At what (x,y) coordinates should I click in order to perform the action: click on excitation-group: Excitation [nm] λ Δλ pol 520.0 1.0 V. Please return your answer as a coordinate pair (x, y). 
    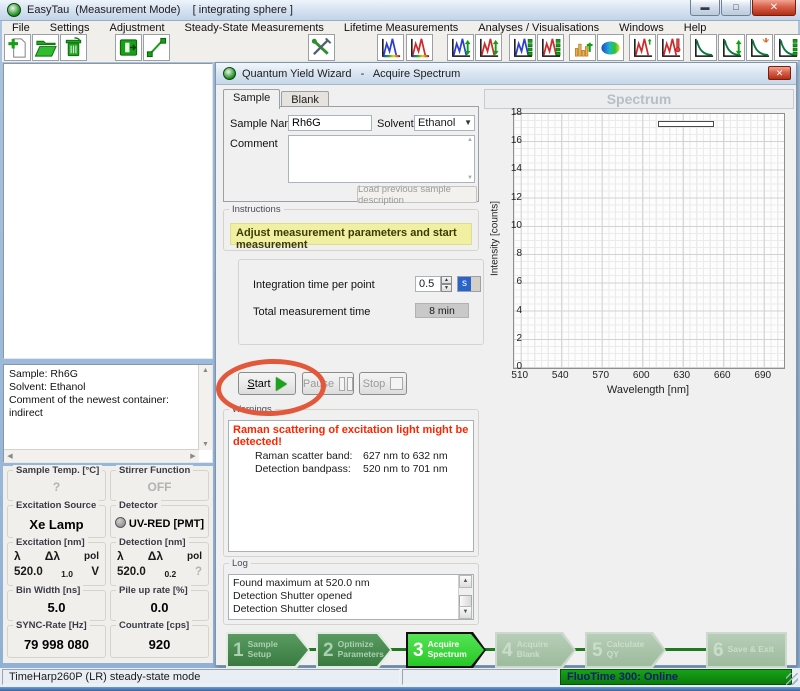
    Looking at the image, I should click on (56, 561).